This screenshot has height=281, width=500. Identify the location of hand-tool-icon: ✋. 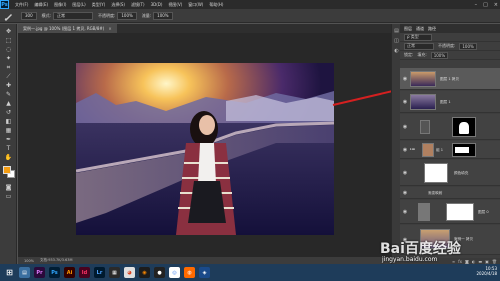
(8, 157).